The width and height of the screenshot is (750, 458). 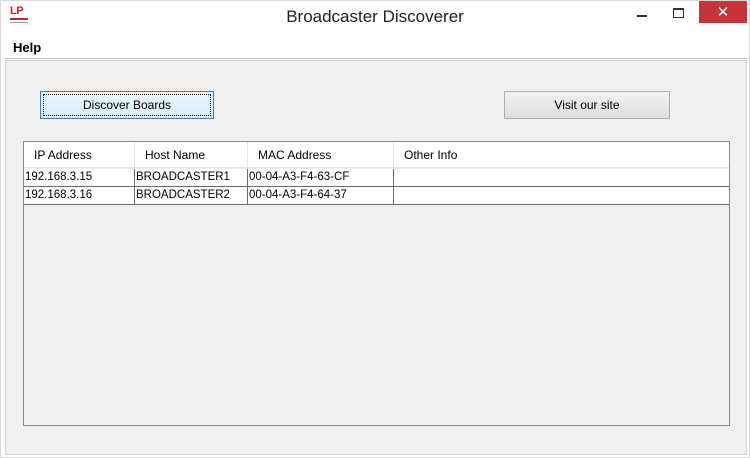 What do you see at coordinates (191, 155) in the screenshot?
I see `column-header-host: Host Name` at bounding box center [191, 155].